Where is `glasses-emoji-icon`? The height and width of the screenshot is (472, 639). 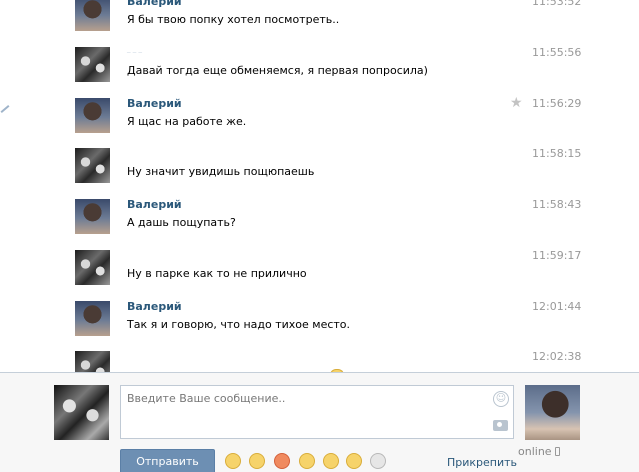
glasses-emoji-icon is located at coordinates (378, 461).